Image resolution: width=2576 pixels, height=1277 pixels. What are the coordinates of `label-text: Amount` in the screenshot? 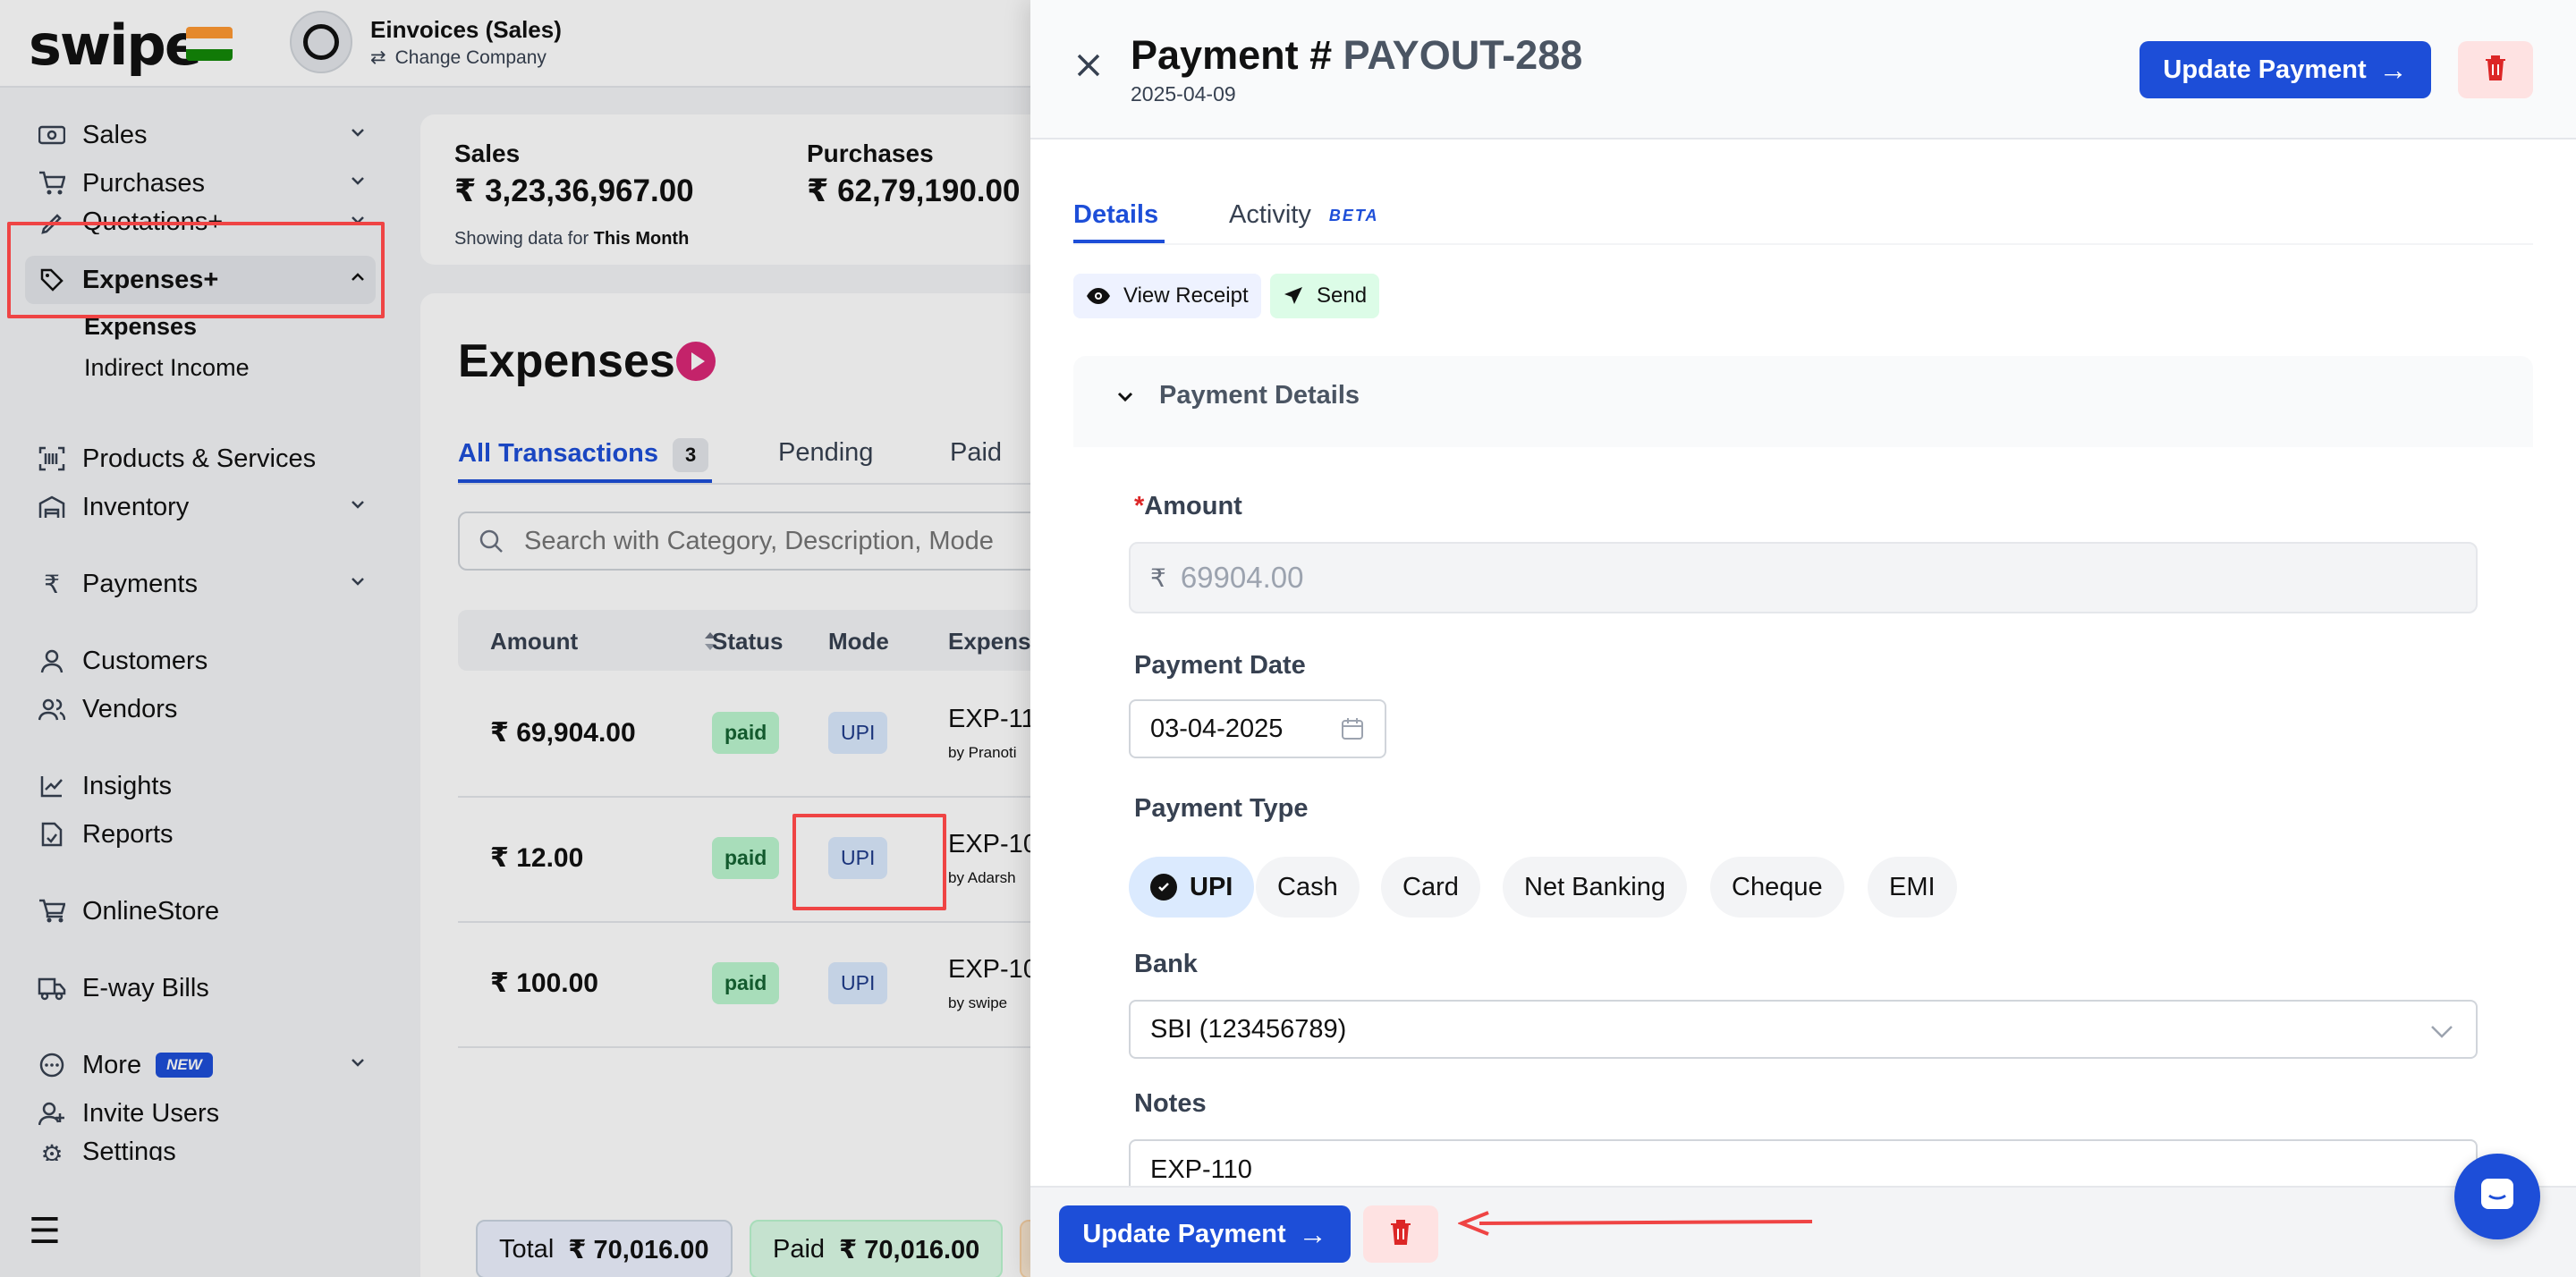 It's located at (1193, 506).